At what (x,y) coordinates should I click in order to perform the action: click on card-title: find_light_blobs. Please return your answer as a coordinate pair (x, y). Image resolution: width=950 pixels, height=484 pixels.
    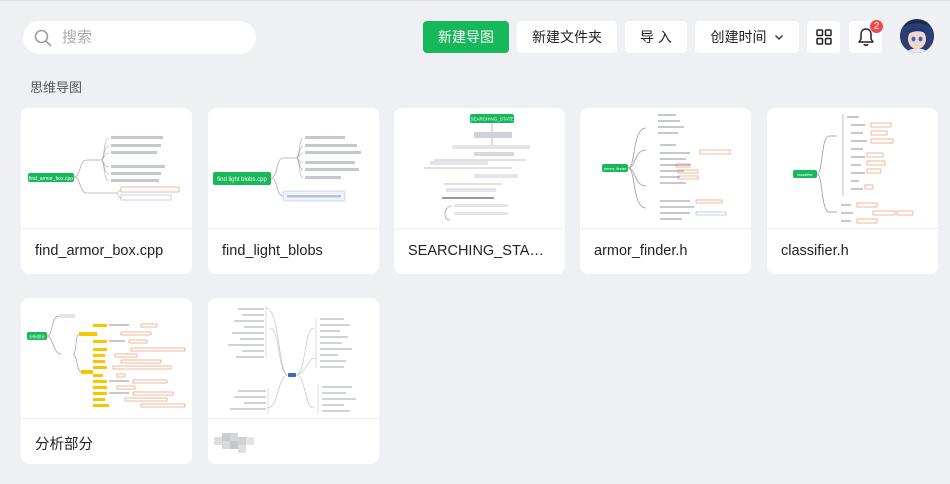
    Looking at the image, I should click on (272, 251).